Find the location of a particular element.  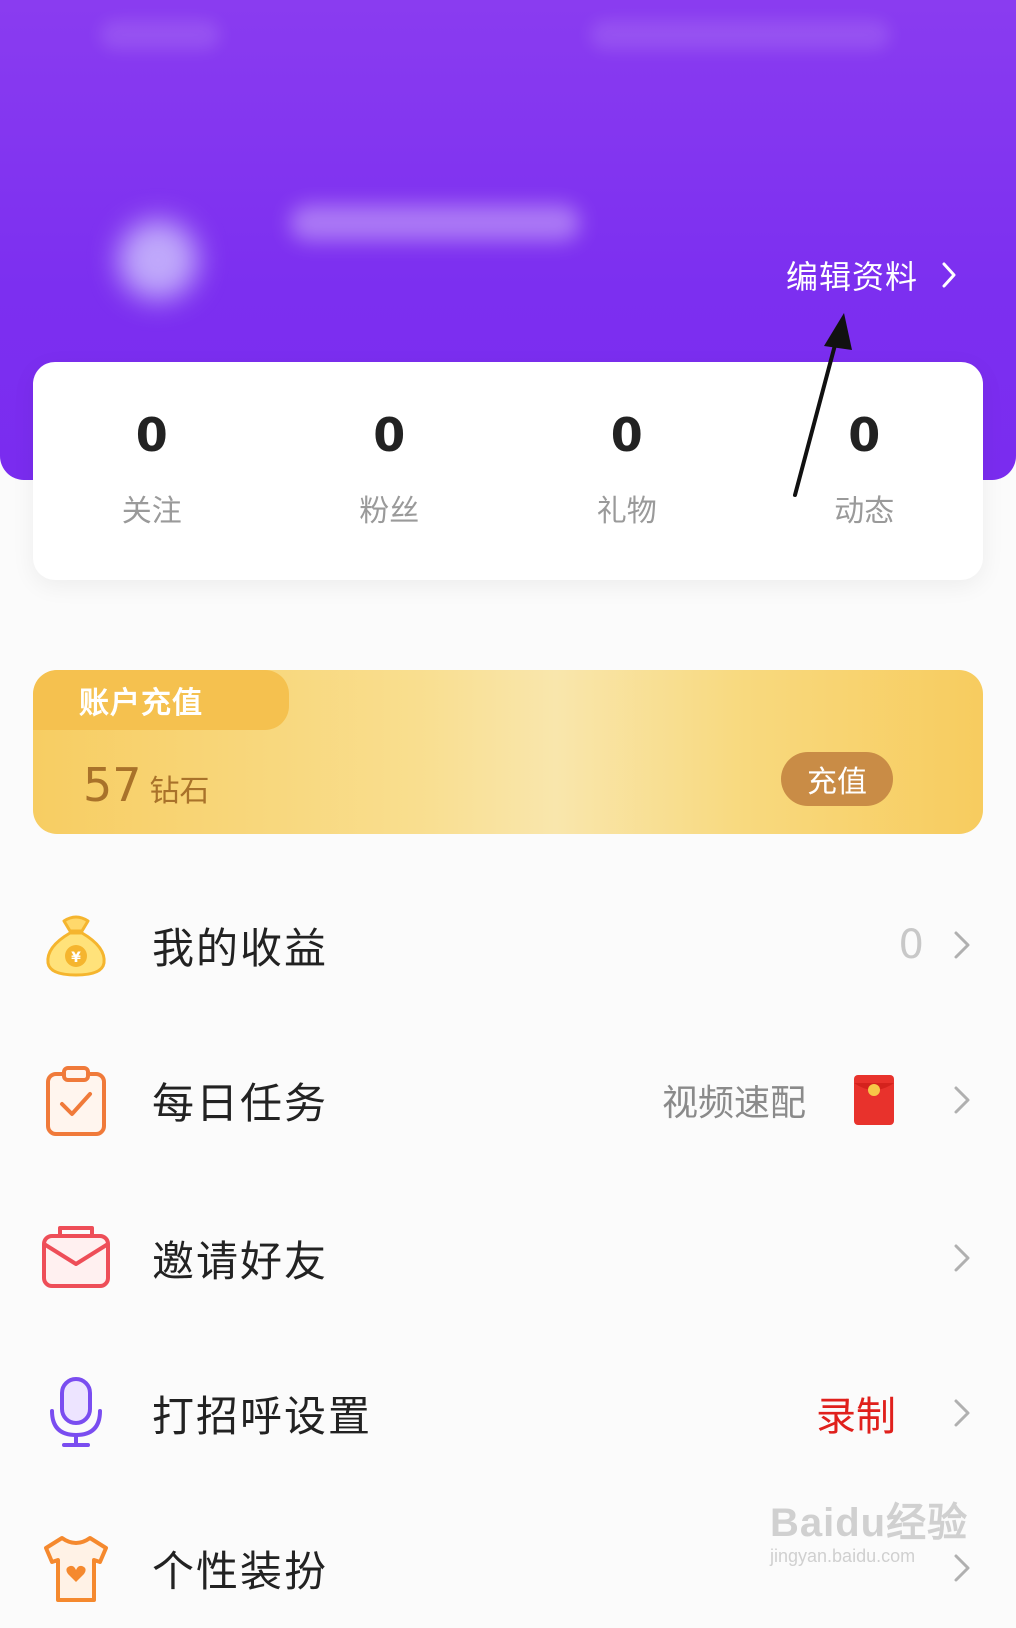

stat-label: 动态 is located at coordinates (864, 511).